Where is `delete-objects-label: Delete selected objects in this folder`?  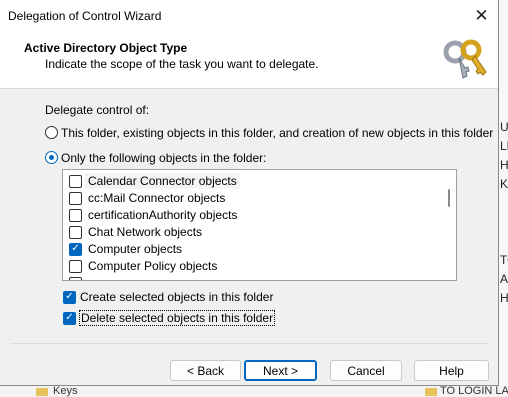
delete-objects-label: Delete selected objects in this folder is located at coordinates (177, 318).